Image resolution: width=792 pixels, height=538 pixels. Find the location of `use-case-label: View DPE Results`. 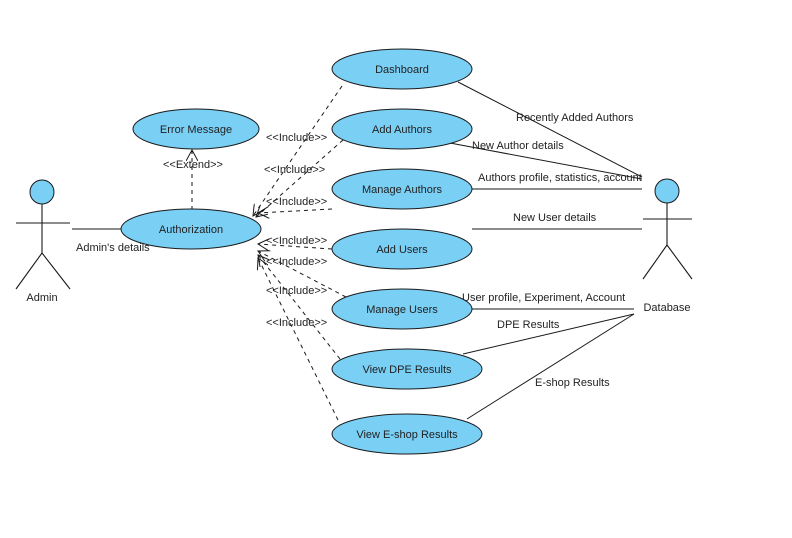

use-case-label: View DPE Results is located at coordinates (407, 370).